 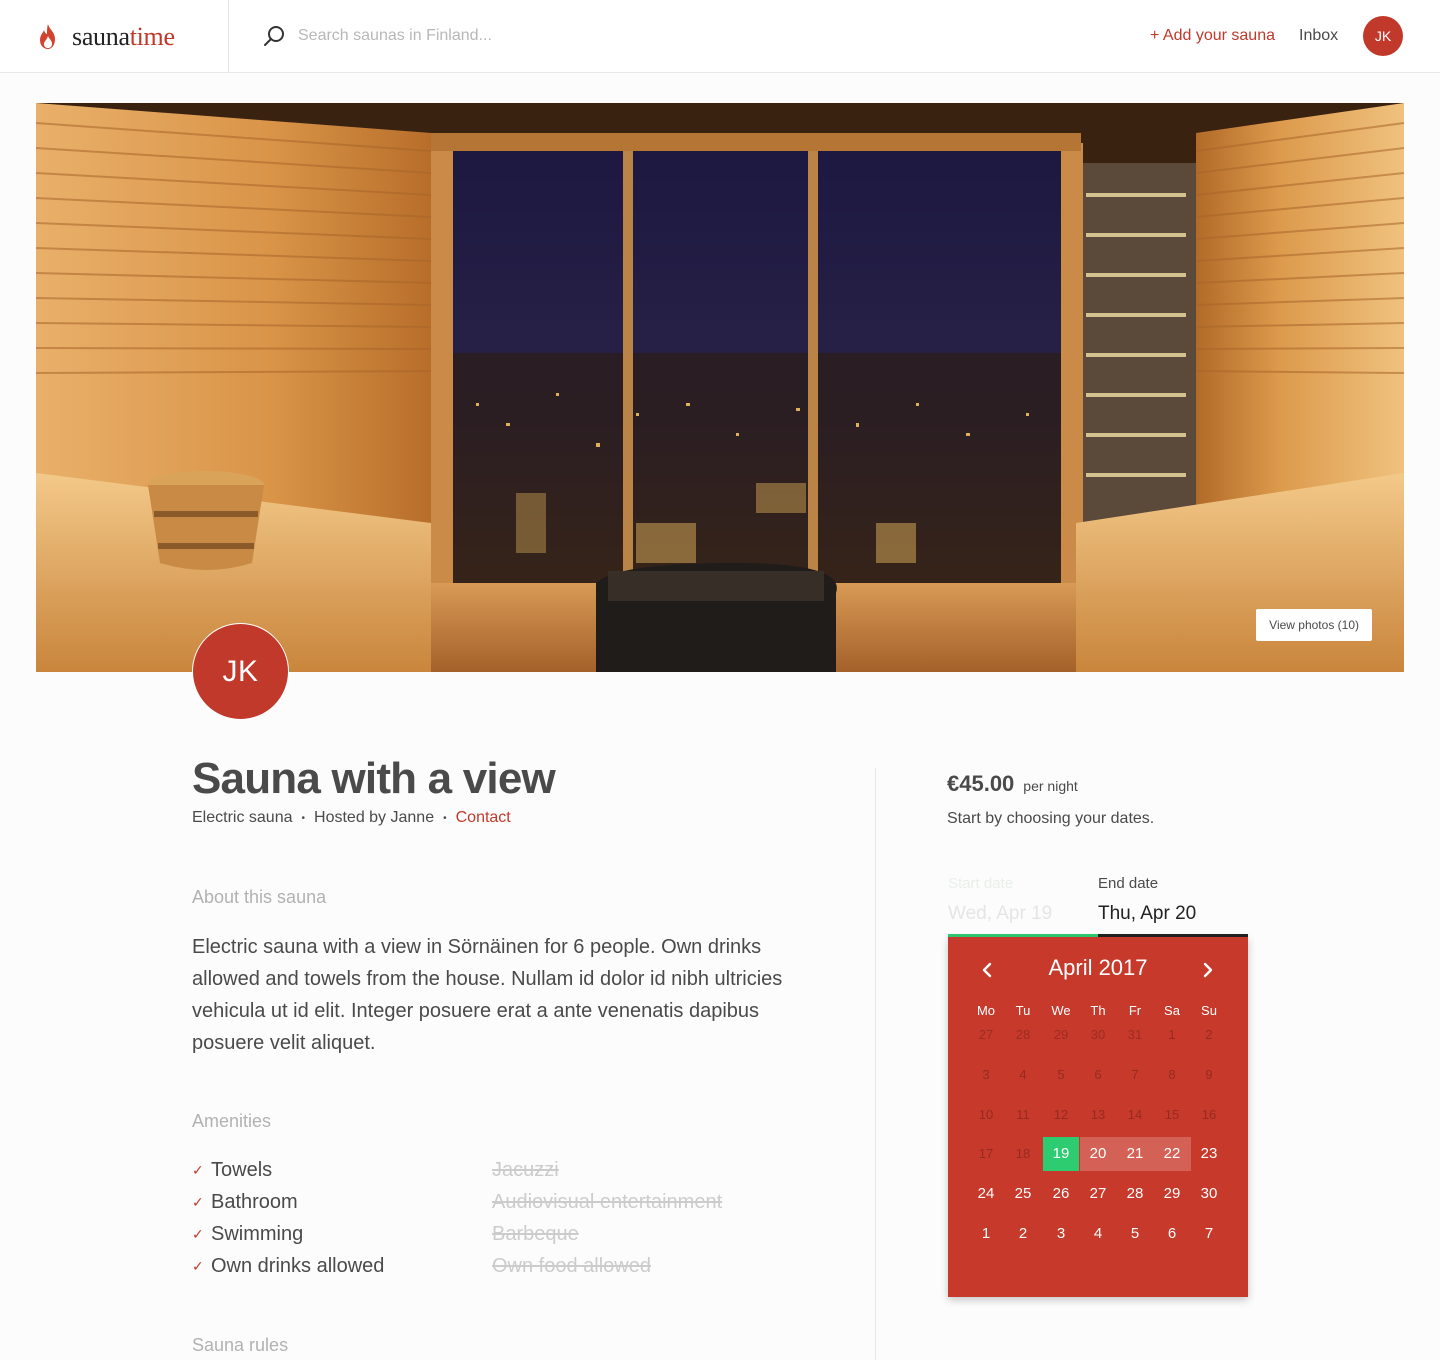 What do you see at coordinates (1383, 36) in the screenshot?
I see `user-avatar: JK` at bounding box center [1383, 36].